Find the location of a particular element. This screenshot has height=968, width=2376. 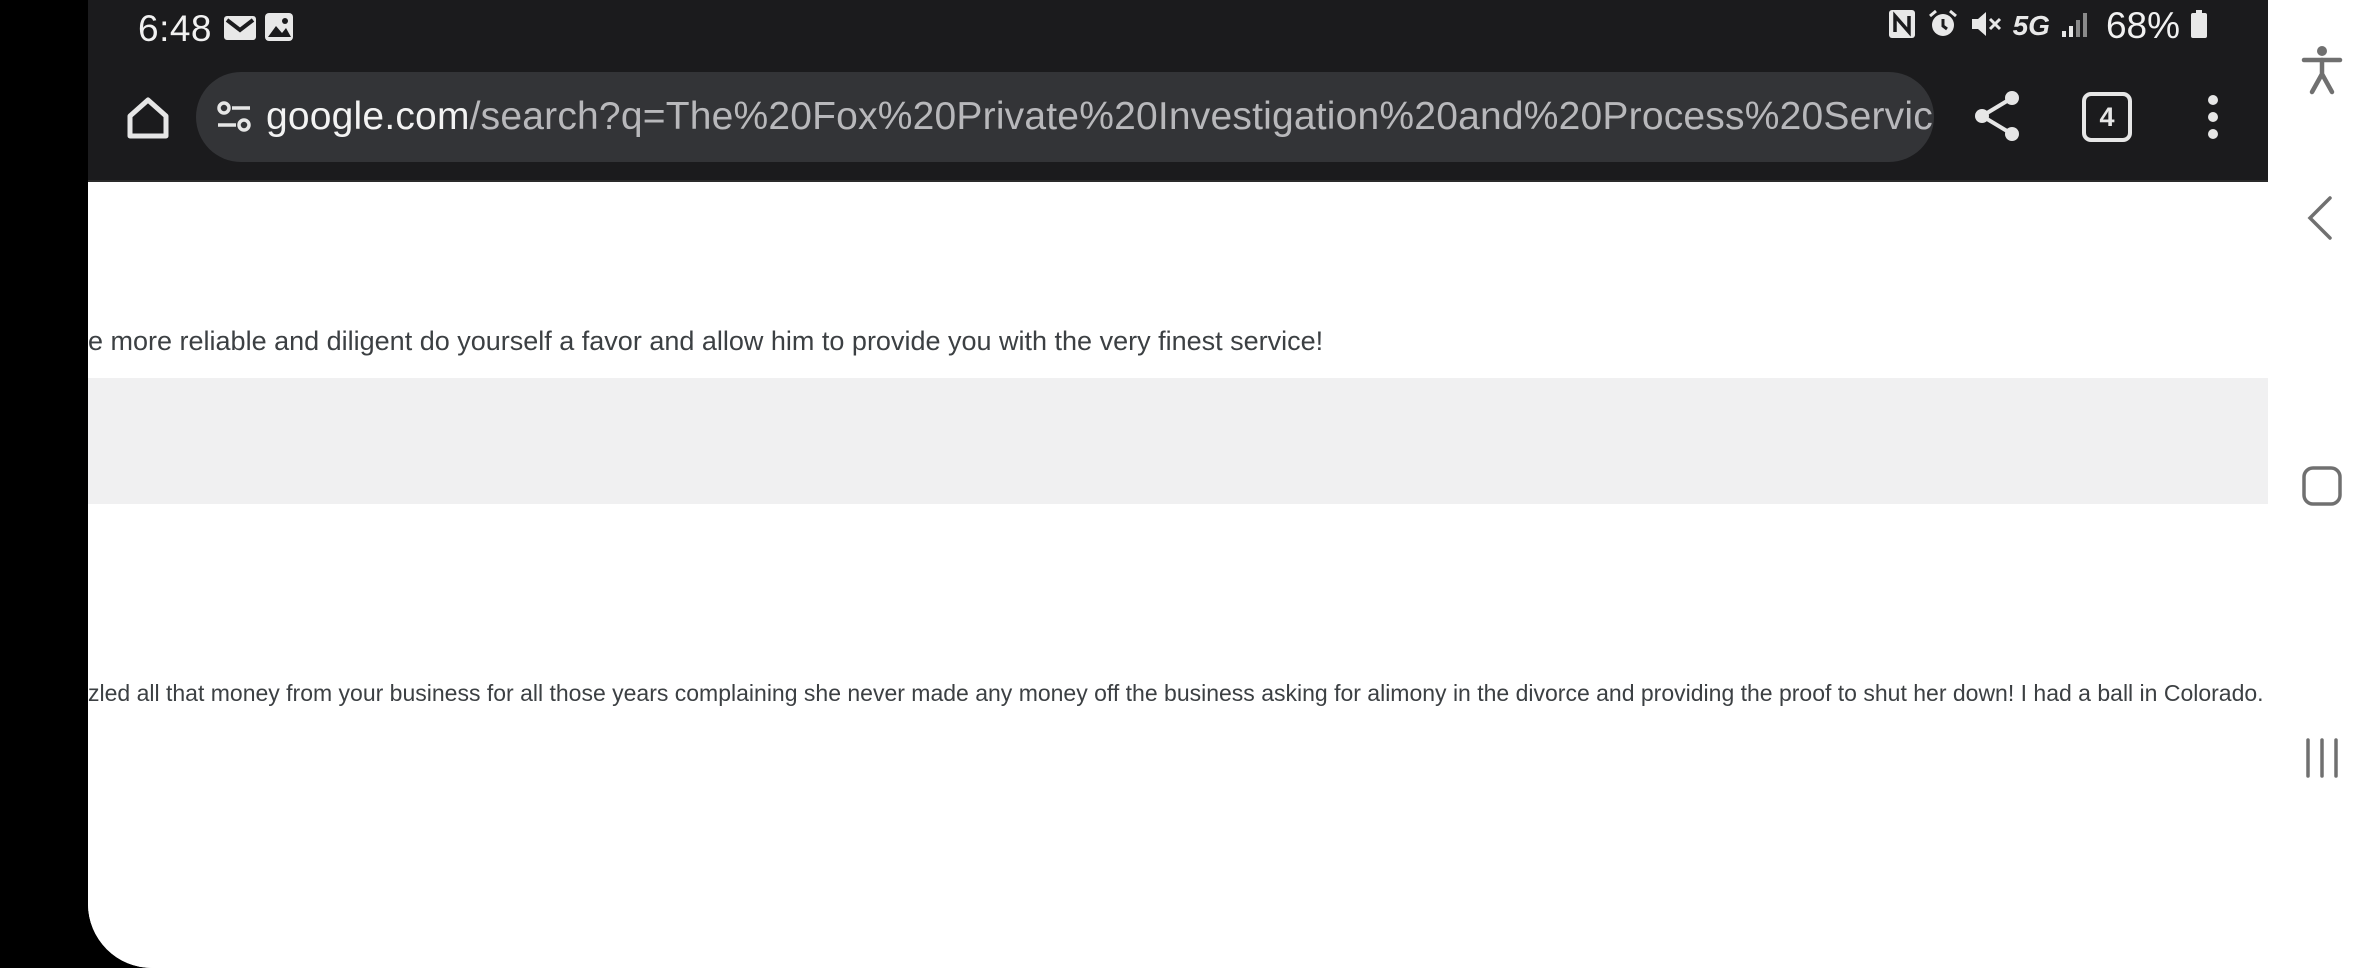

accessibility-button is located at coordinates (2322, 70).